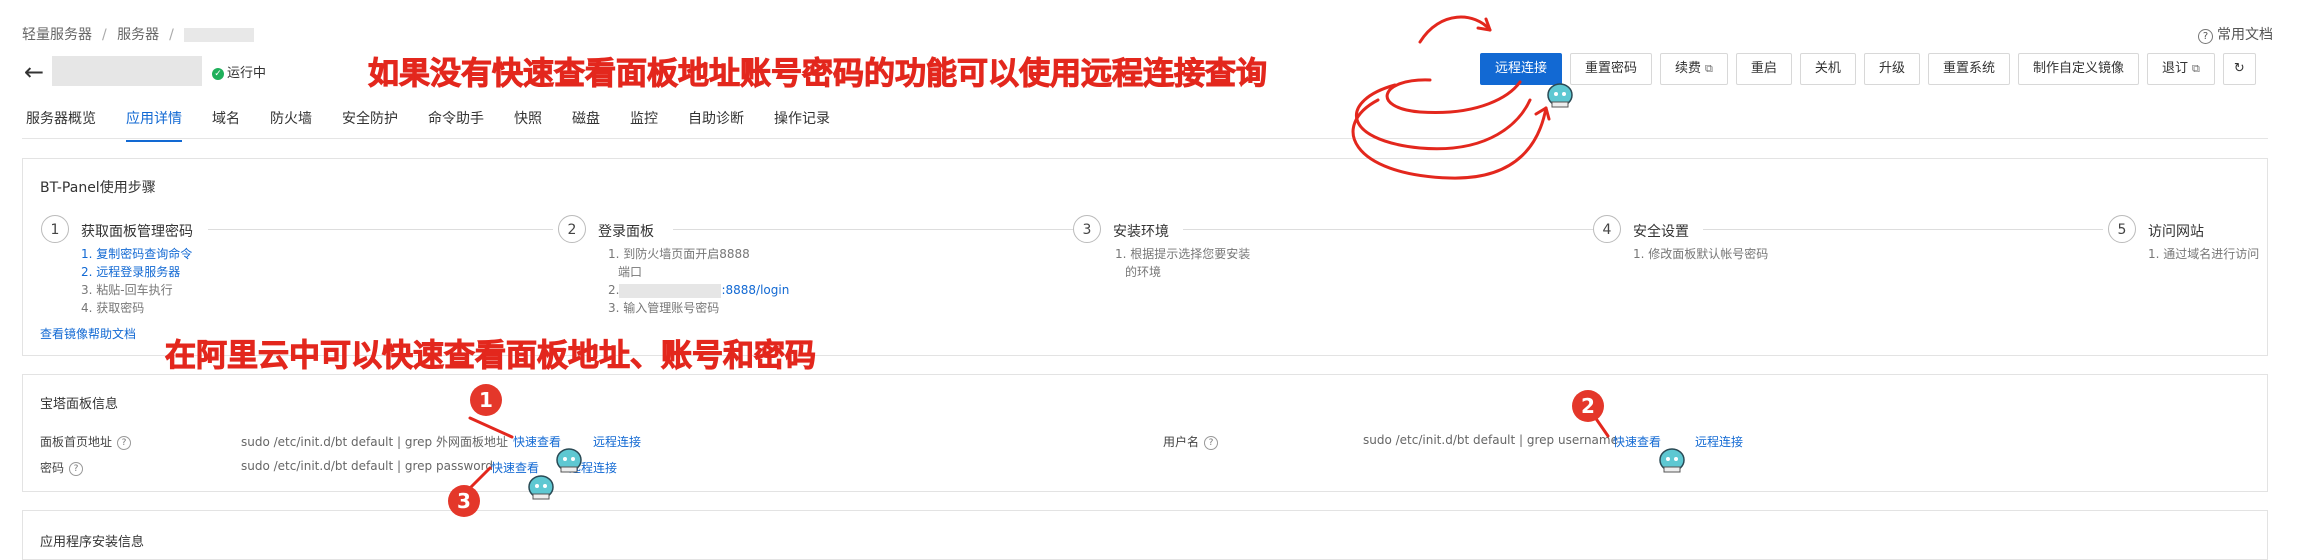 The image size is (2299, 560). I want to click on callout-number-3: 3, so click(464, 501).